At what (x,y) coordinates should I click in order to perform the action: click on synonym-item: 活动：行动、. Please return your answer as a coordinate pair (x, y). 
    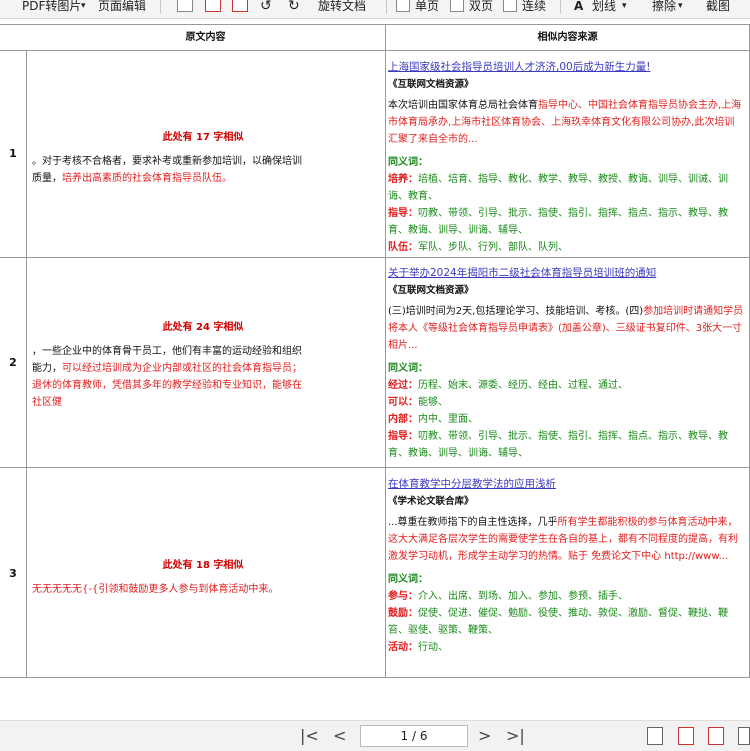
    Looking at the image, I should click on (418, 647).